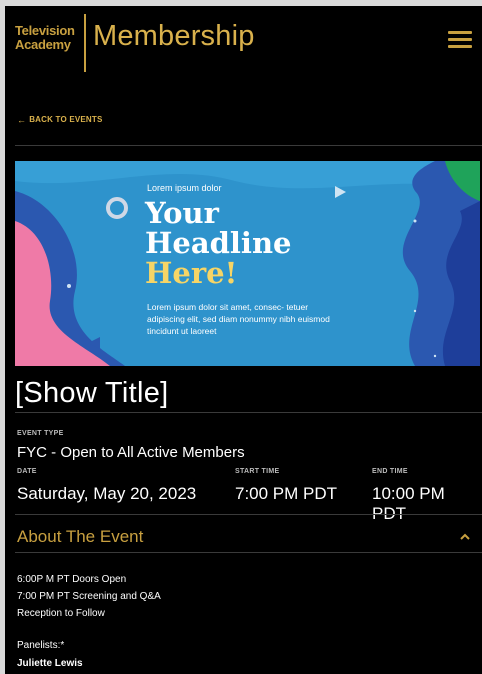 The image size is (482, 674). What do you see at coordinates (248, 540) in the screenshot?
I see `about-the-event-toggle: About The Event` at bounding box center [248, 540].